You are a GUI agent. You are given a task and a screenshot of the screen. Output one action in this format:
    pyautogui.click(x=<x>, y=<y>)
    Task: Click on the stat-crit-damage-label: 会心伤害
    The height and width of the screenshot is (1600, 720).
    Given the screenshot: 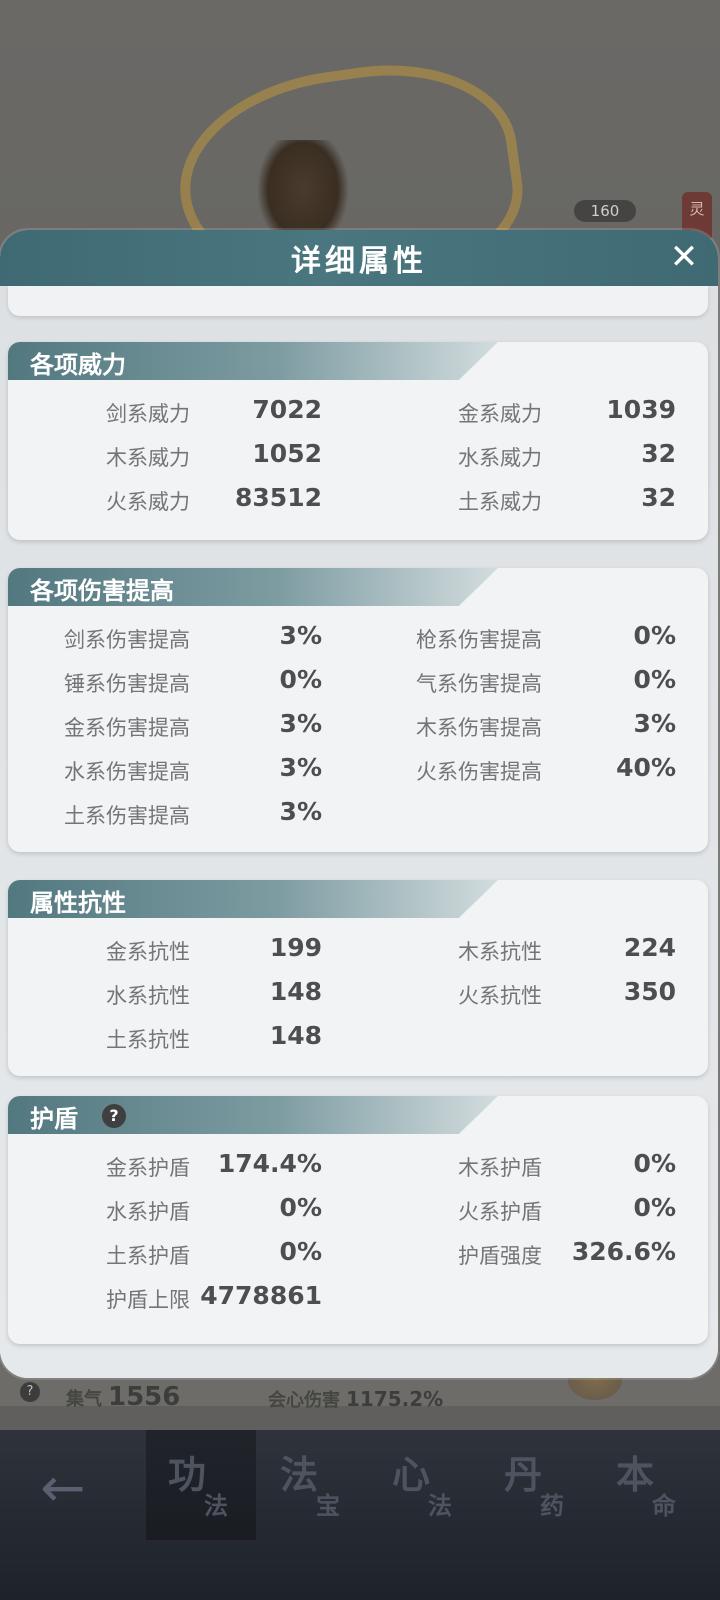 What is the action you would take?
    pyautogui.click(x=304, y=1400)
    